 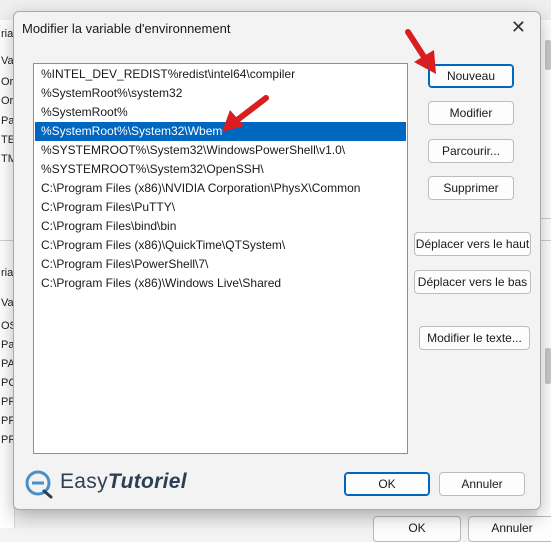 What do you see at coordinates (387, 484) in the screenshot?
I see `ok-button: OK` at bounding box center [387, 484].